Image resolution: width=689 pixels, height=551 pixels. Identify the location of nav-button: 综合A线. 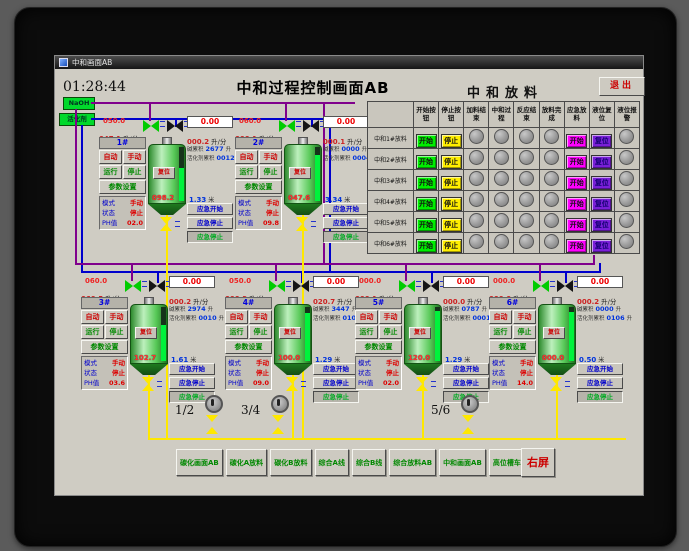
(331, 462).